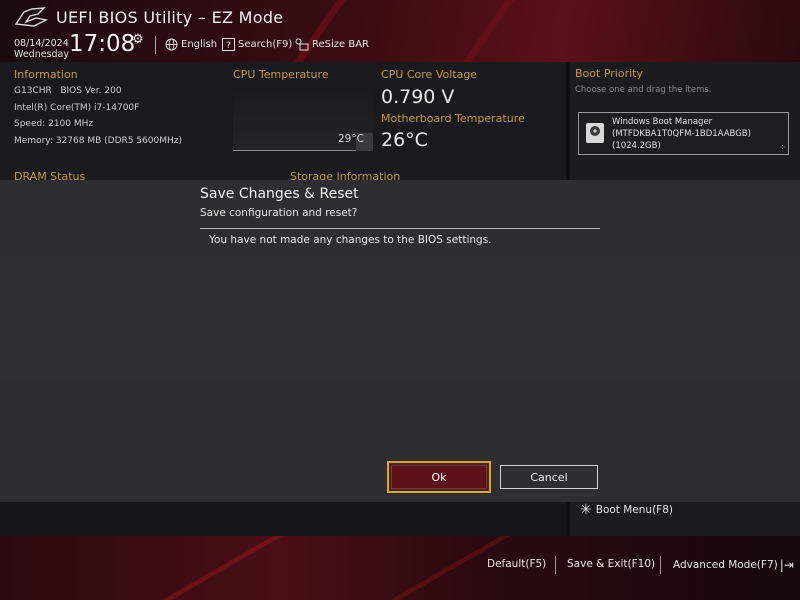 The image size is (800, 600). What do you see at coordinates (54, 124) in the screenshot?
I see `cpu-speed: Speed: 2100 MHz` at bounding box center [54, 124].